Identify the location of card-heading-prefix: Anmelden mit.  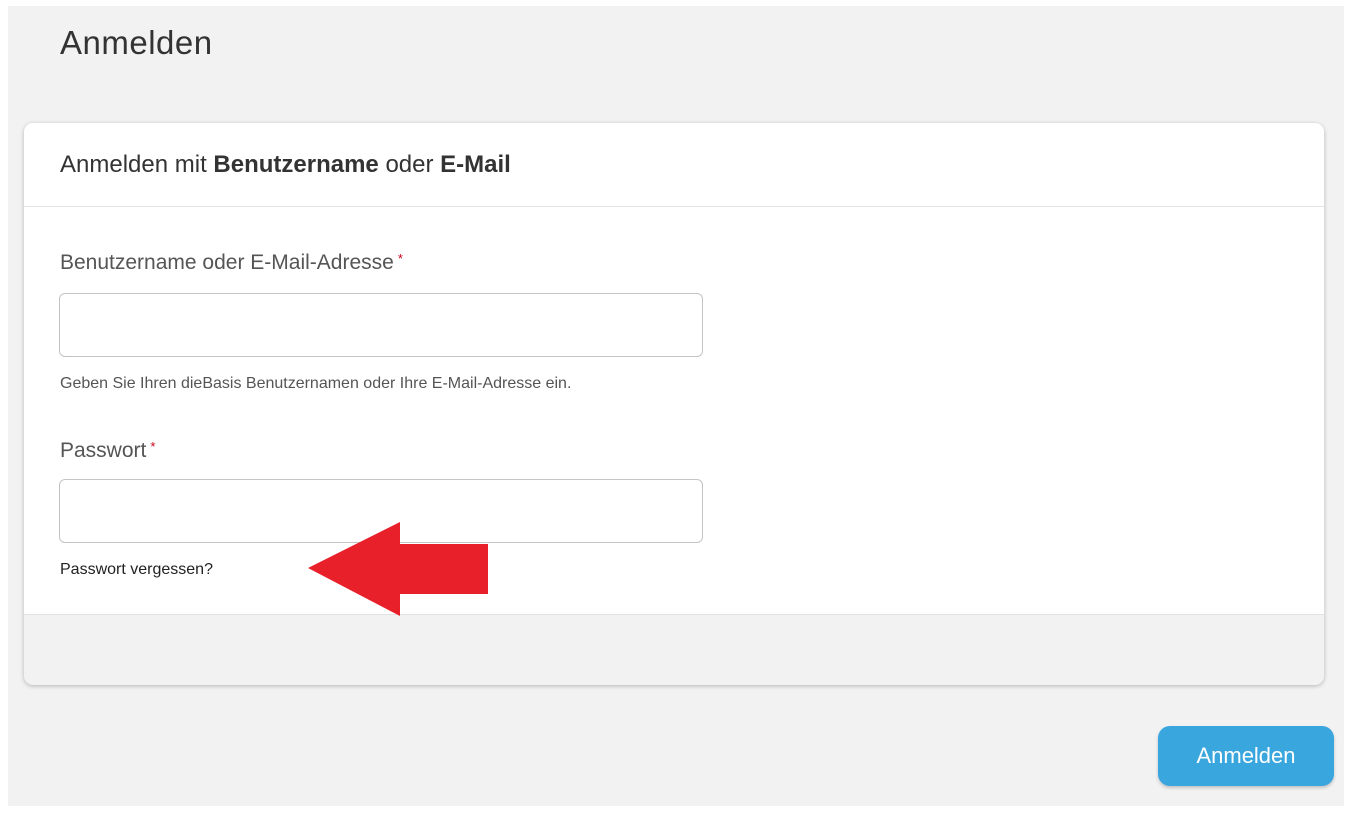
(137, 164).